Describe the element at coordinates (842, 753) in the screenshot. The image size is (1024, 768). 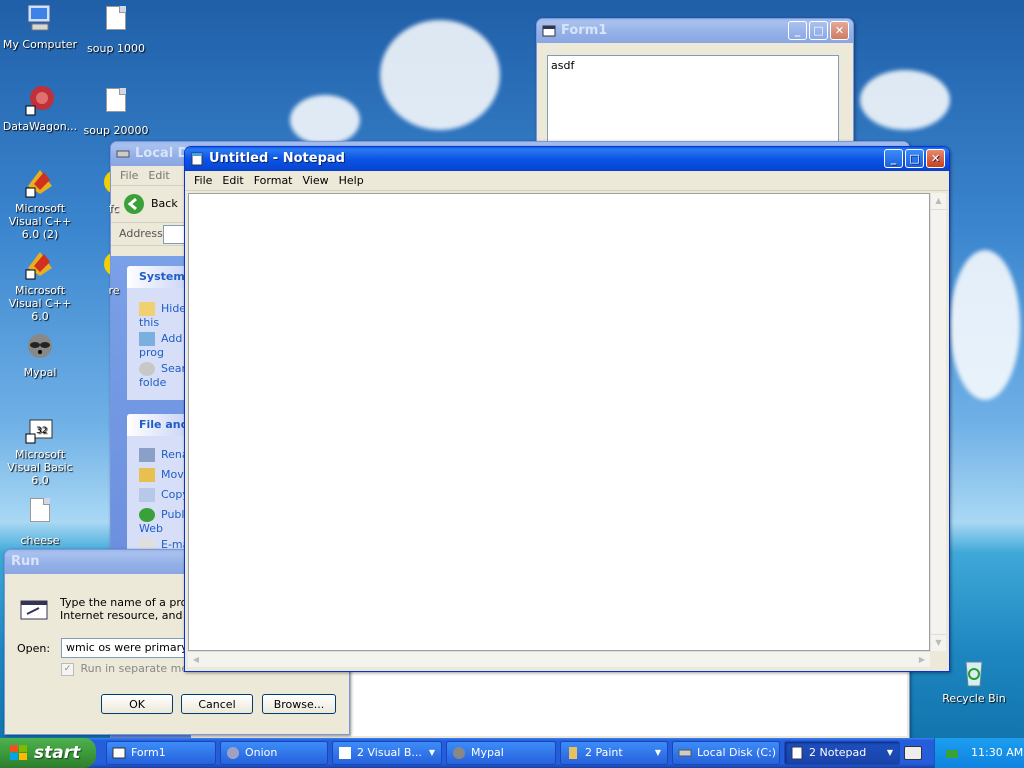
I see `taskbar-item-notepad: 2 Notepad ▼` at that location.